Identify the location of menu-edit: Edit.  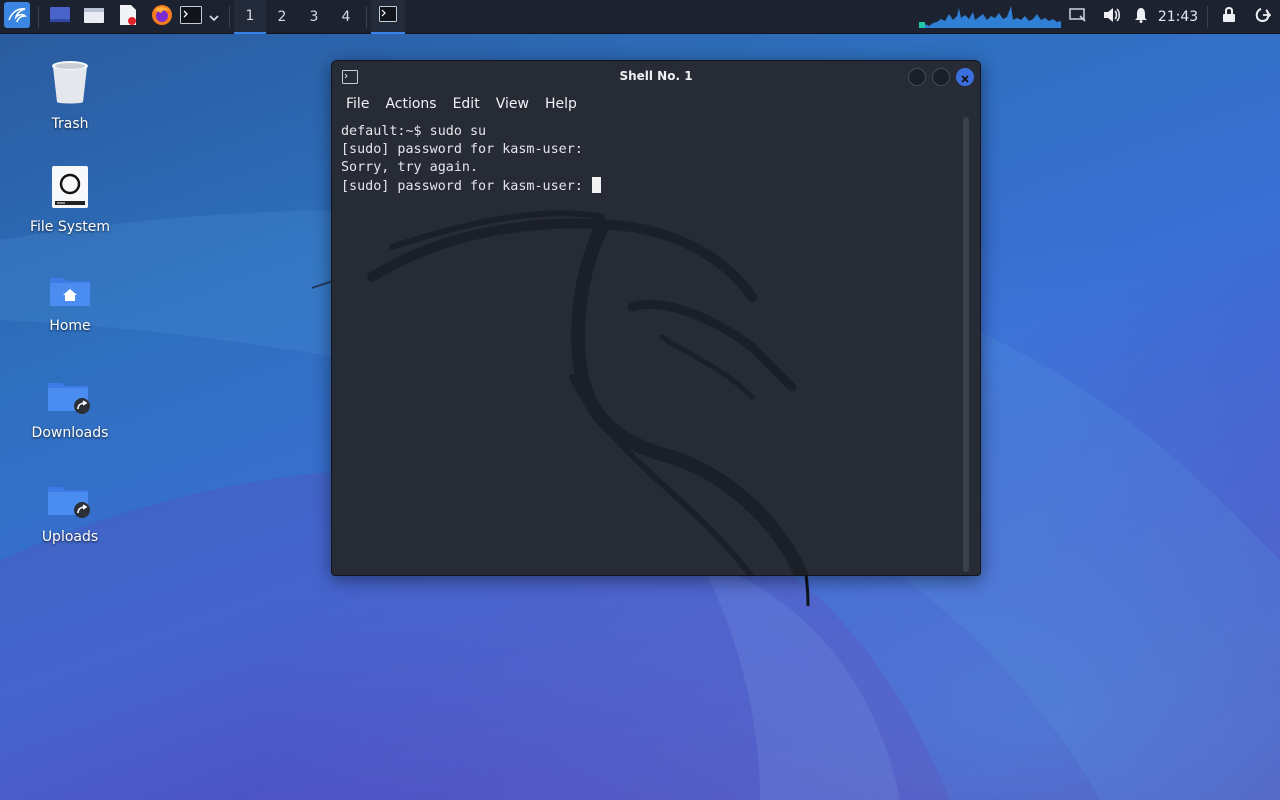
(466, 104).